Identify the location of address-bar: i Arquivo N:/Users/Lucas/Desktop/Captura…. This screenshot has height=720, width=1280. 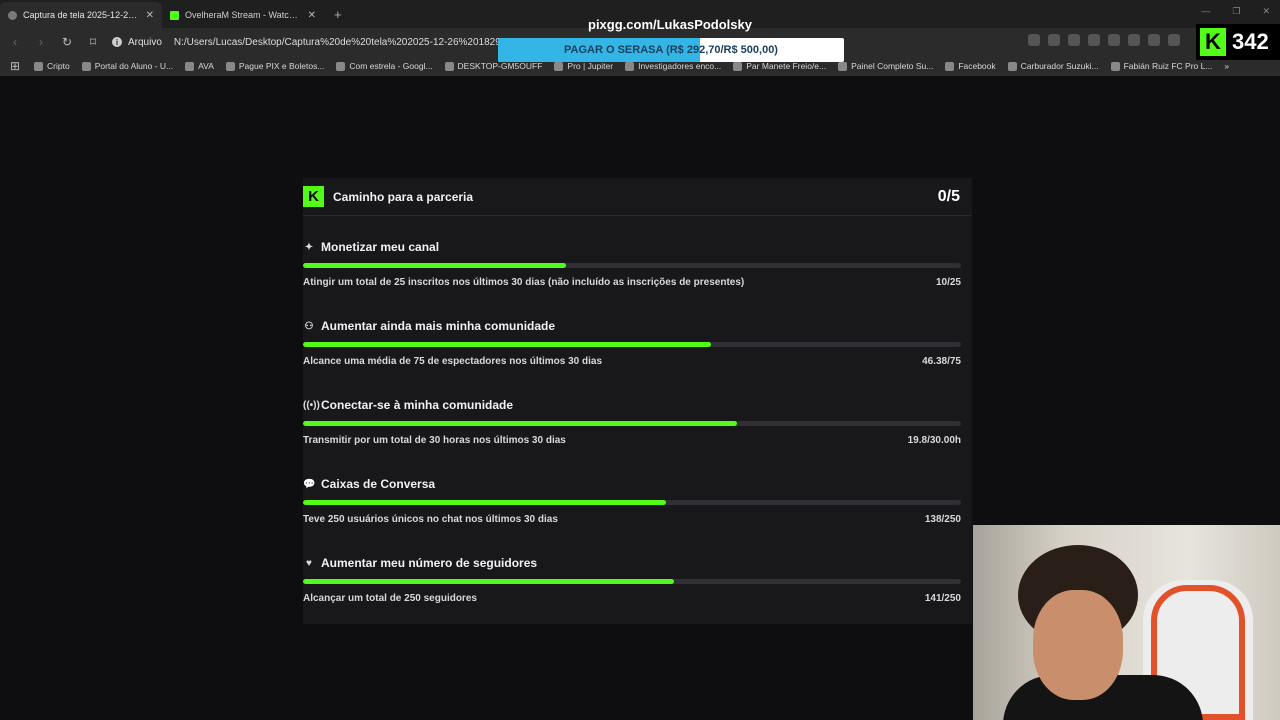
(321, 42).